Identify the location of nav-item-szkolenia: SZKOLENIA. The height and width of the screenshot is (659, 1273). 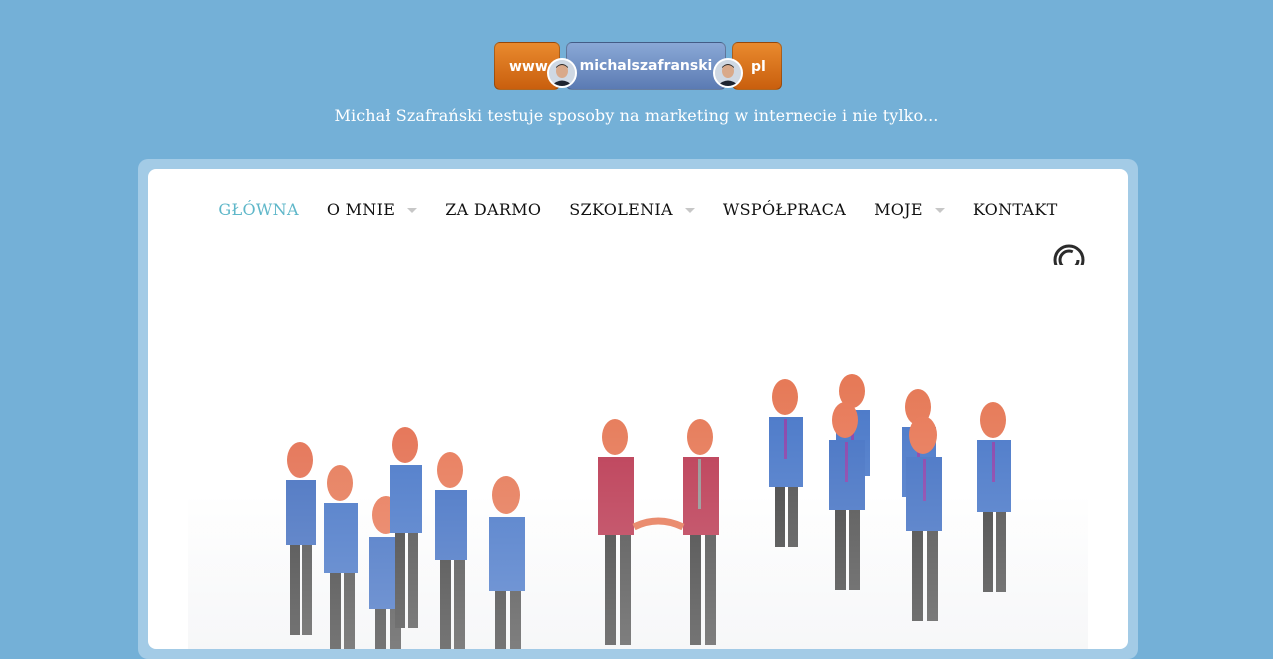
(632, 209).